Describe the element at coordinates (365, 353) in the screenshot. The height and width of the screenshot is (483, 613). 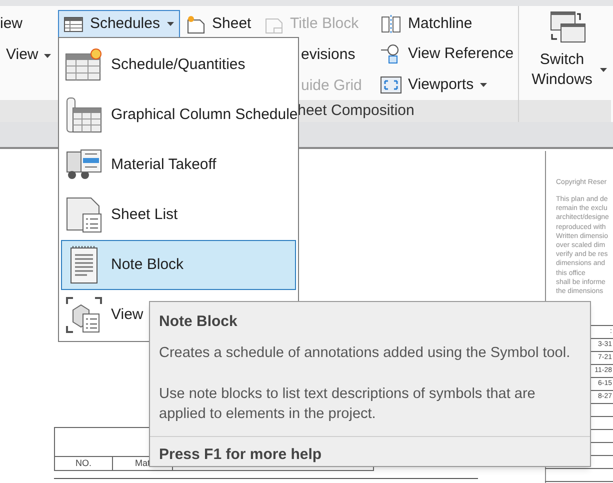
I see `tooltip-text: Creates a schedule of annotations added using the Symbol tool.` at that location.